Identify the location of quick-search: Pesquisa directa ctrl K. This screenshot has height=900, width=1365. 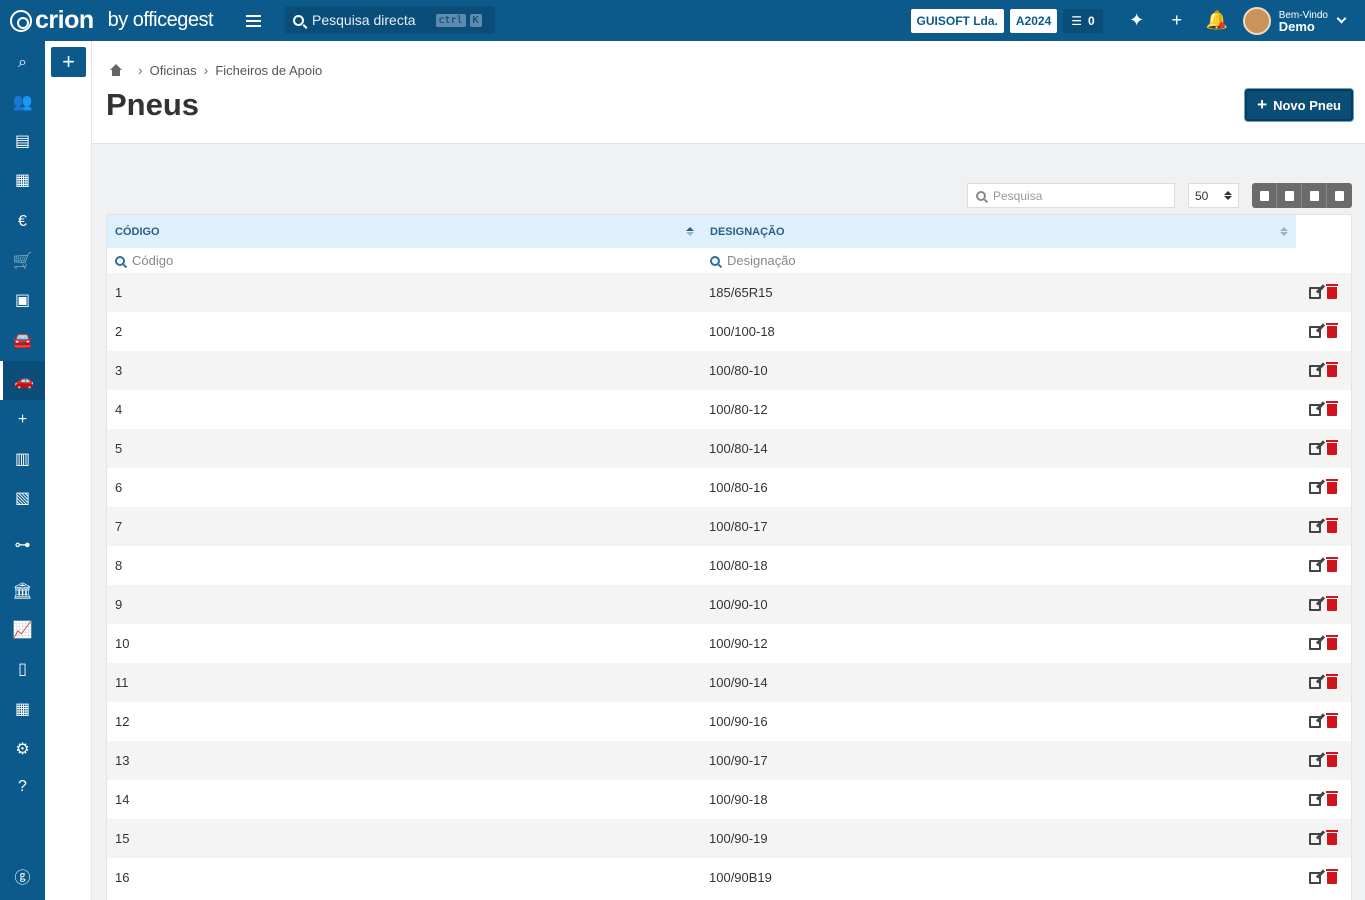
(390, 20).